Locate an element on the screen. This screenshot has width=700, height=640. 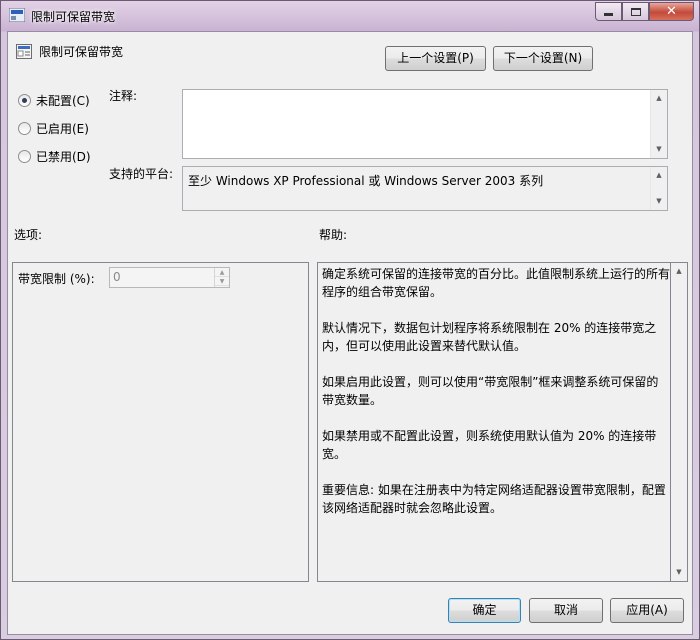
bandwidth-limit-spinbox: 0 ▲ ▼ is located at coordinates (169, 277).